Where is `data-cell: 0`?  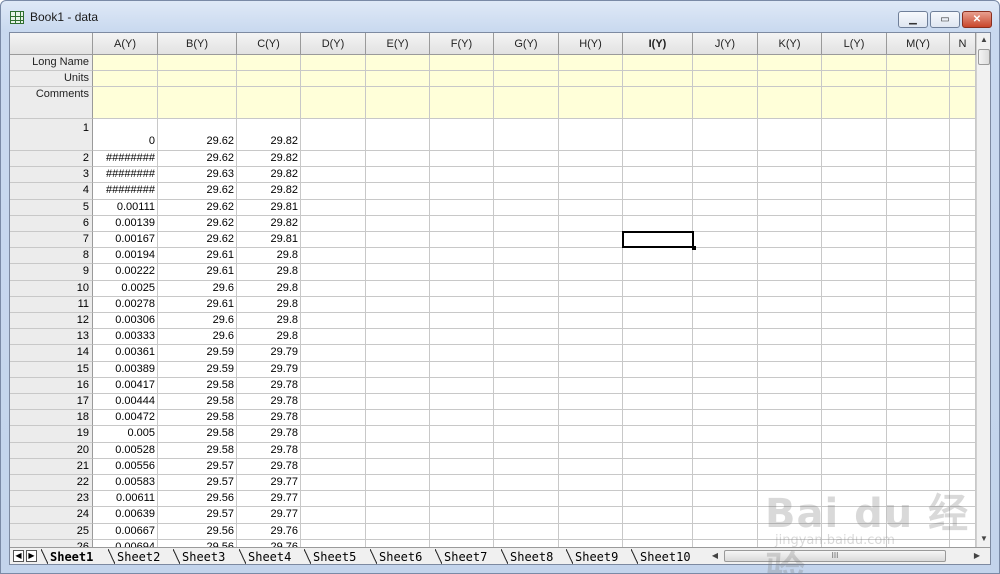 data-cell: 0 is located at coordinates (125, 135).